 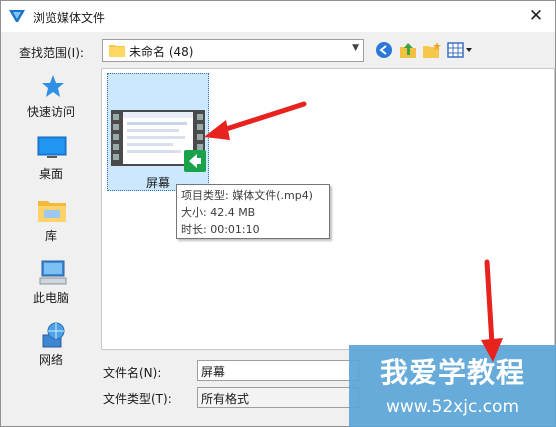 I want to click on back-icon, so click(x=384, y=50).